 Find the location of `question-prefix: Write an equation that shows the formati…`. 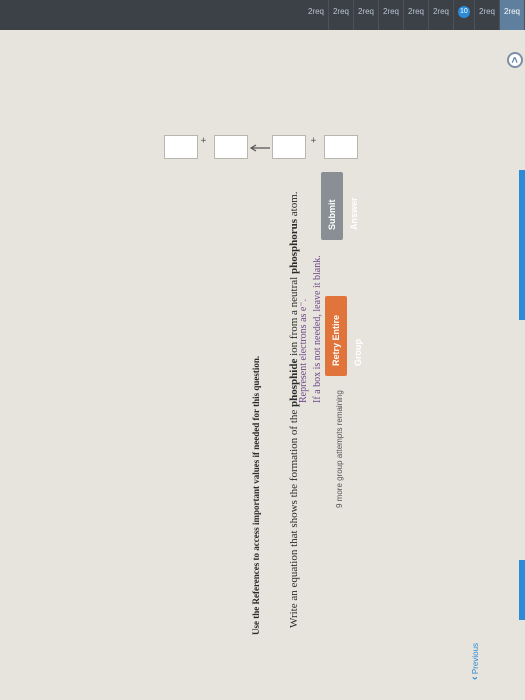

question-prefix: Write an equation that shows the formati… is located at coordinates (294, 517).